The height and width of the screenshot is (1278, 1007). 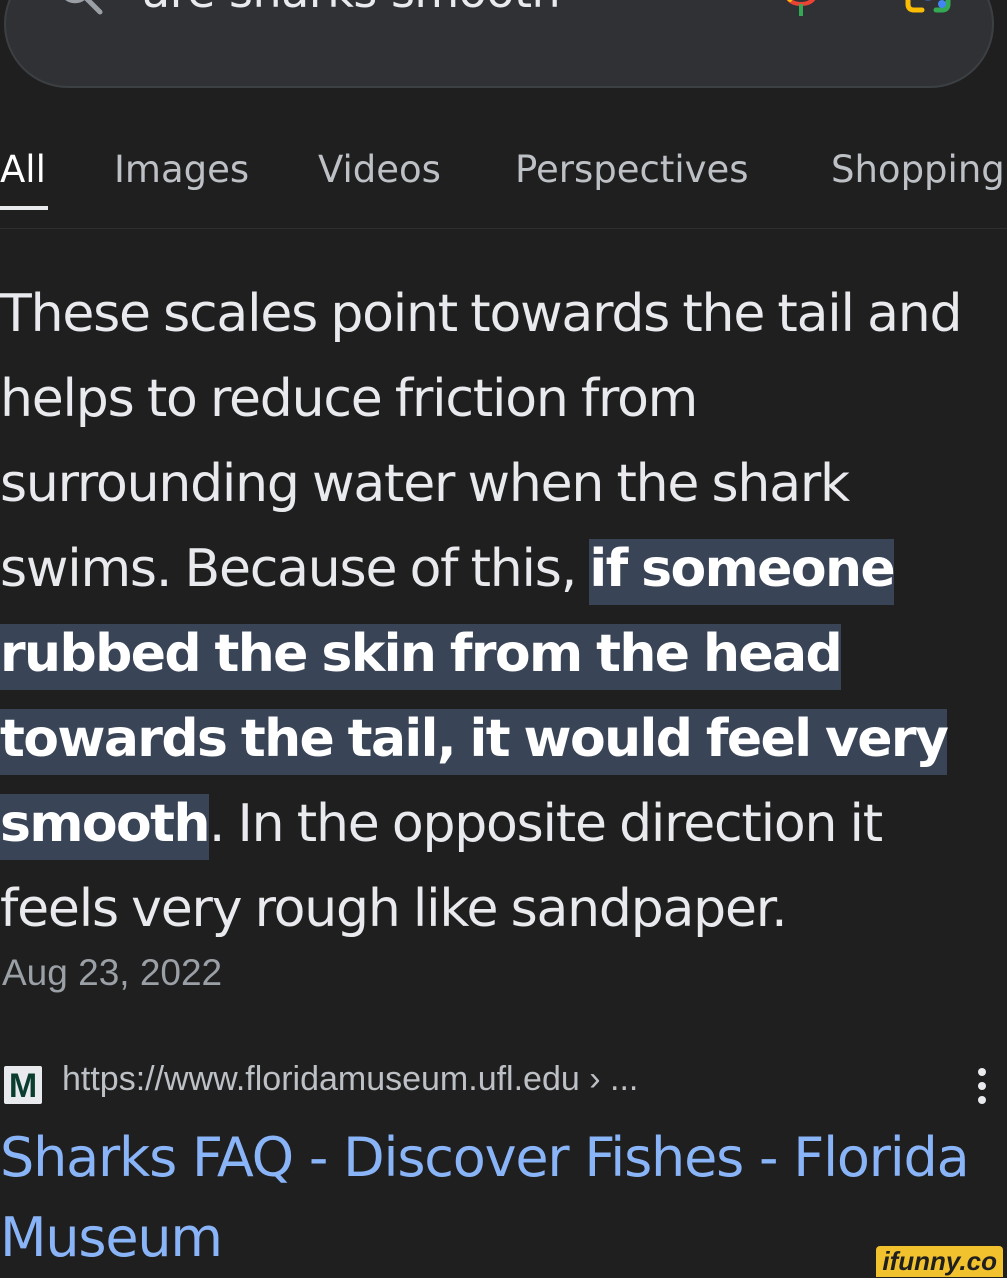 I want to click on mic-icon, so click(x=801, y=10).